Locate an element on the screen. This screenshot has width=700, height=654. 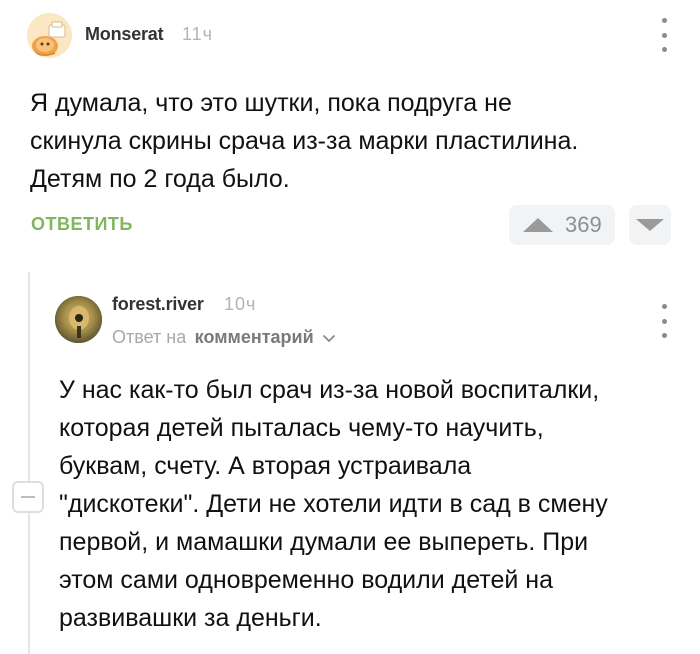
reply-button: ОТВЕТИТЬ is located at coordinates (82, 224).